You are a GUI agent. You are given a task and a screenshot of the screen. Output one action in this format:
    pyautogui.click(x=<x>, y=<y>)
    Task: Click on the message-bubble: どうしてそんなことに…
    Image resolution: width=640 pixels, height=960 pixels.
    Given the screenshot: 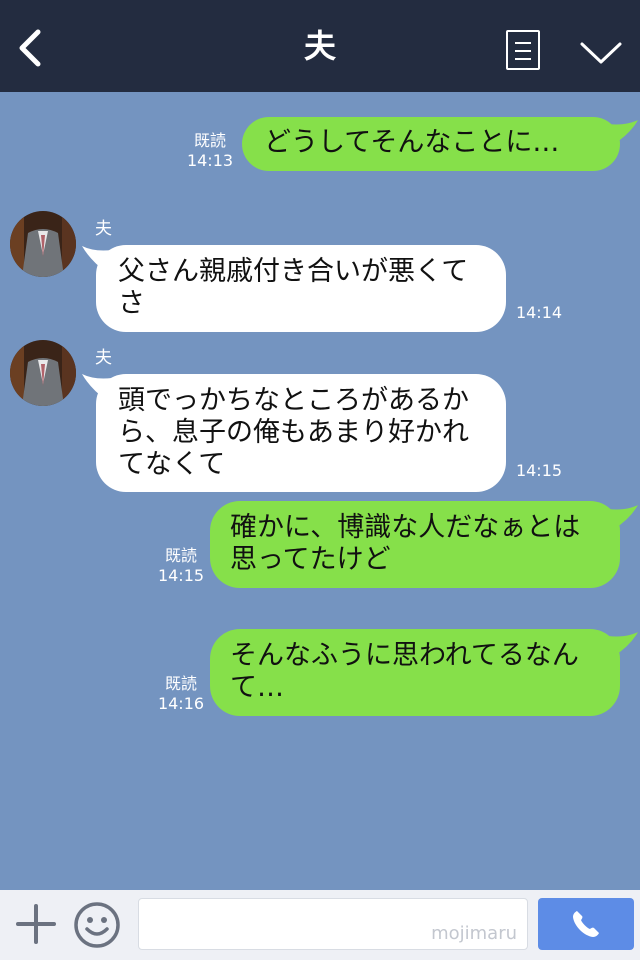 What is the action you would take?
    pyautogui.click(x=431, y=144)
    